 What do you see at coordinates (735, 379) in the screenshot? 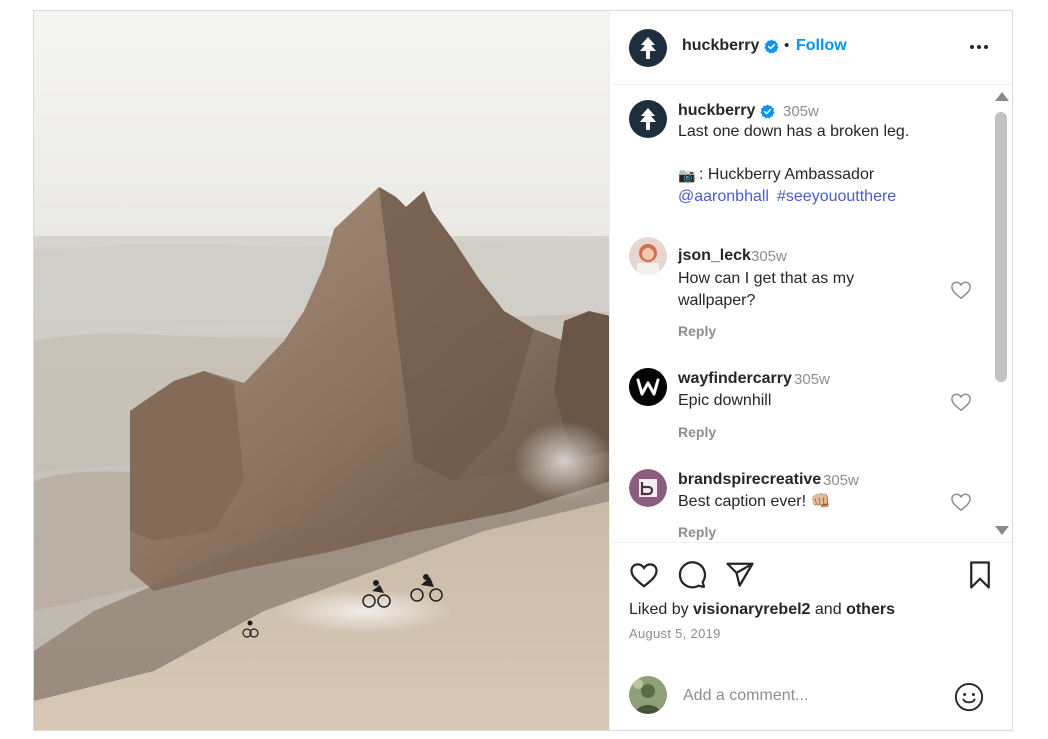
I see `comment-username: wayfindercarry` at bounding box center [735, 379].